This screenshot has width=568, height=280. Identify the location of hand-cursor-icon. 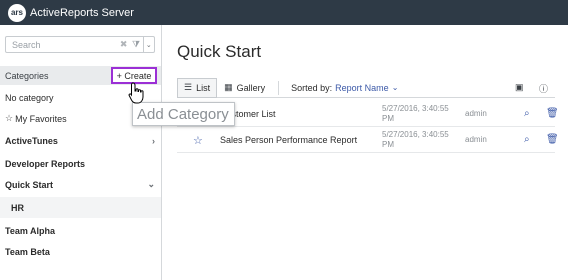
(136, 93).